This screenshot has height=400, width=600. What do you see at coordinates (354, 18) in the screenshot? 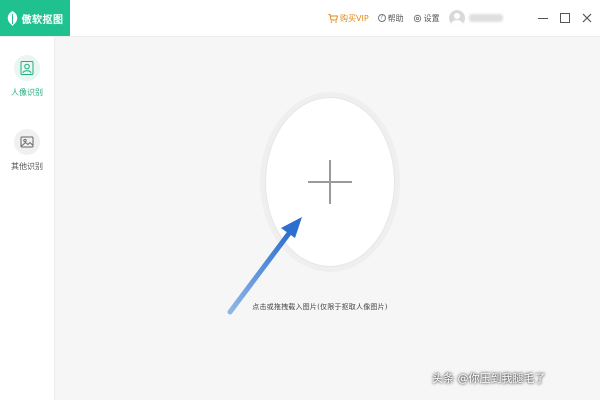
I see `buy-vip-label: 购买VIP` at bounding box center [354, 18].